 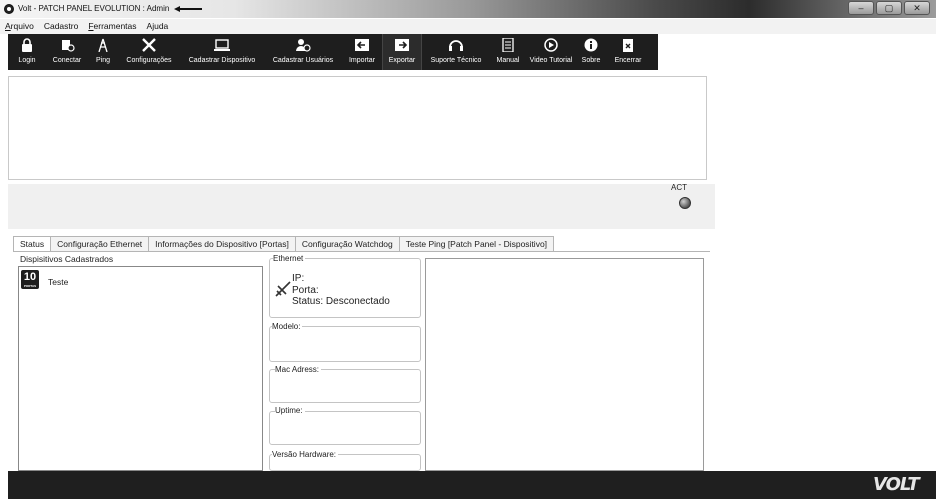 What do you see at coordinates (303, 45) in the screenshot?
I see `user-add-icon` at bounding box center [303, 45].